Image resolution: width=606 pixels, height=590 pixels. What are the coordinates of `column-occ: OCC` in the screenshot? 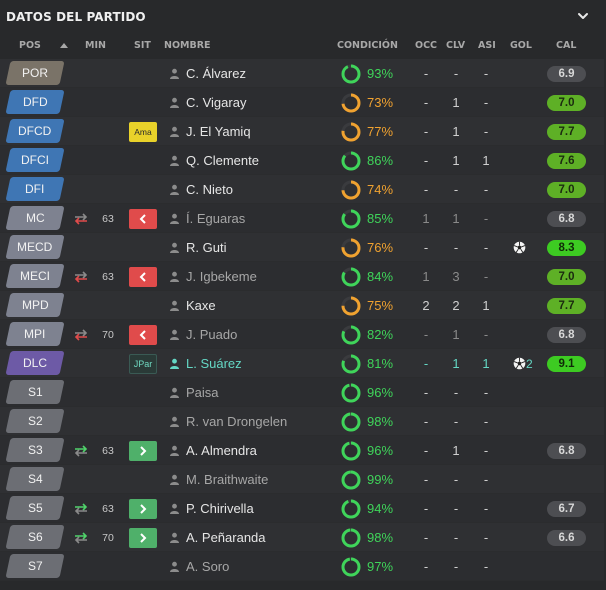 It's located at (426, 45).